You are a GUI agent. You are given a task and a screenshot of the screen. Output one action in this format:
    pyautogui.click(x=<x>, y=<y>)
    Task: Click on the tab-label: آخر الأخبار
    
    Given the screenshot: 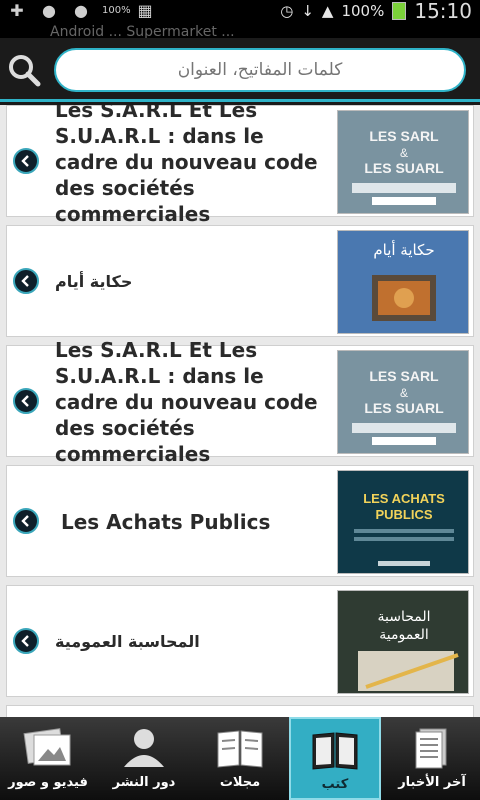 What is the action you would take?
    pyautogui.click(x=432, y=782)
    